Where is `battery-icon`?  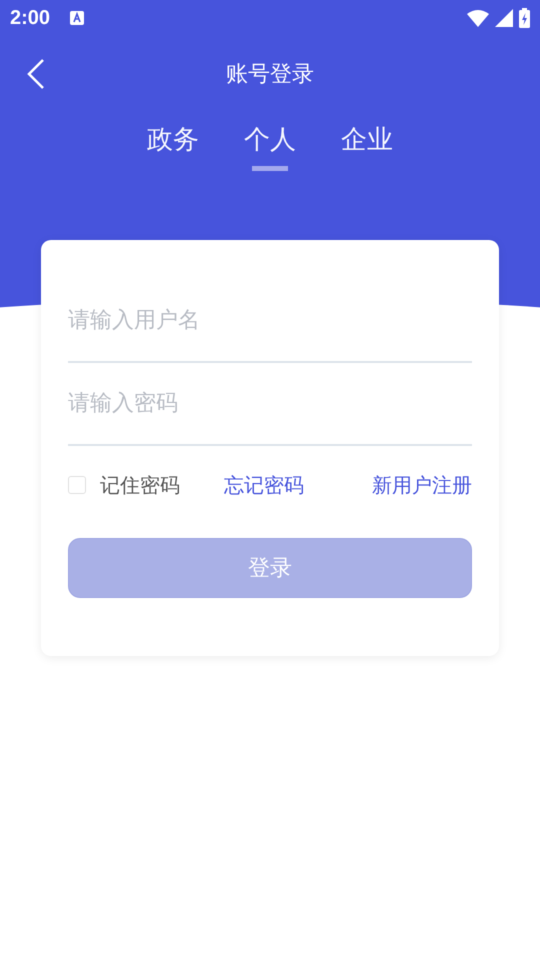 battery-icon is located at coordinates (524, 18).